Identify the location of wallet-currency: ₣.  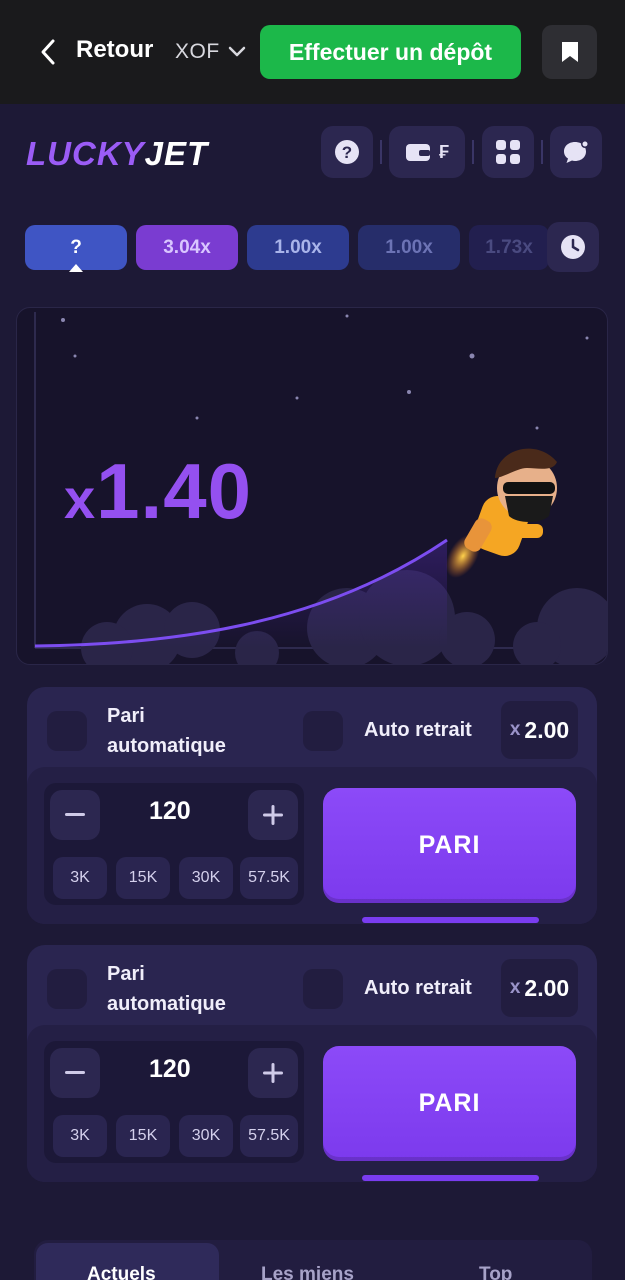
(443, 151).